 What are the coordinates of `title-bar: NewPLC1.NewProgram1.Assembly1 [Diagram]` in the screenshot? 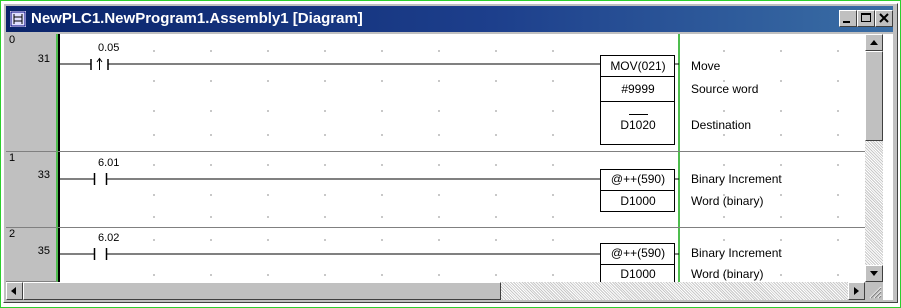 It's located at (449, 19).